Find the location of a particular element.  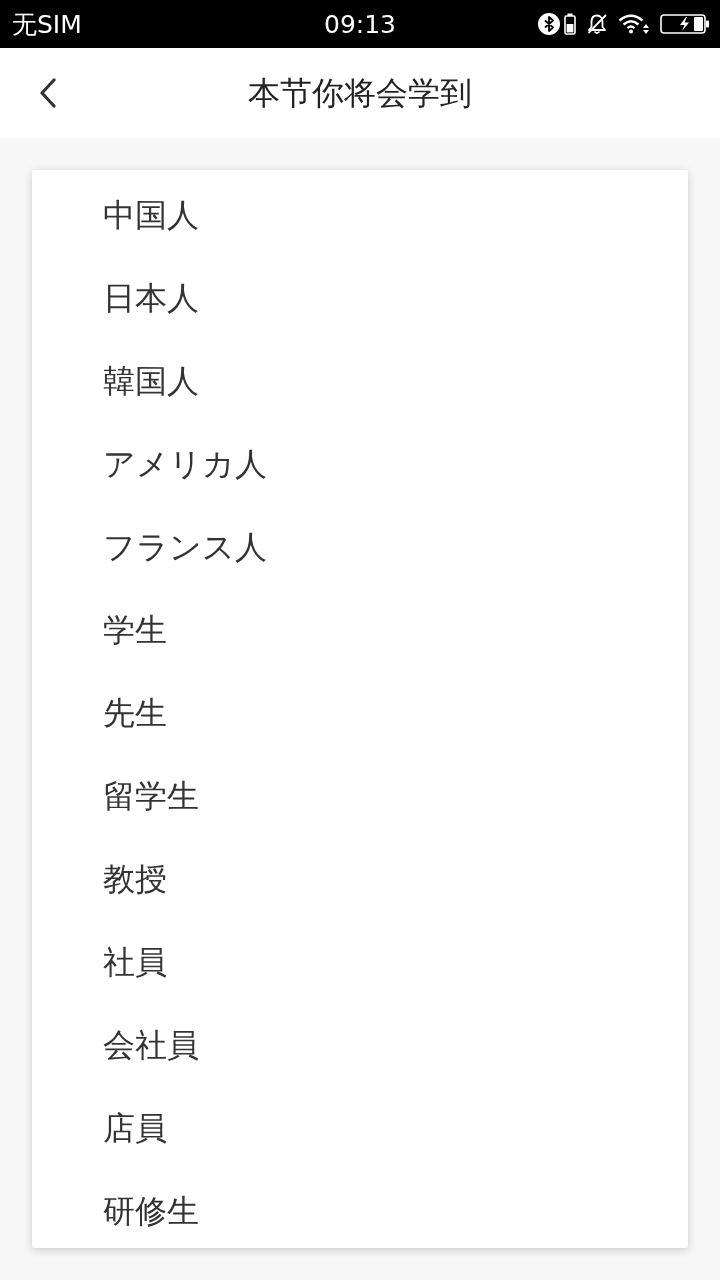

vocabulary-item: 会社員 is located at coordinates (151, 1045).